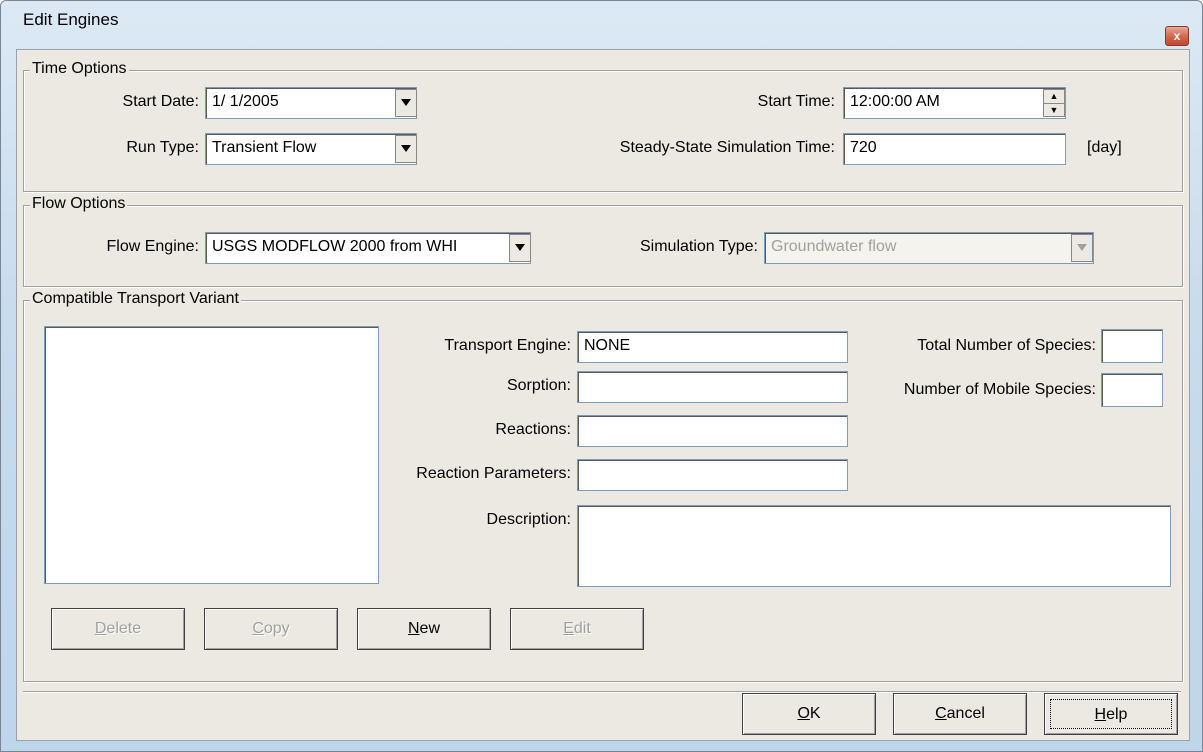 The width and height of the screenshot is (1203, 752). I want to click on reactions-input, so click(712, 431).